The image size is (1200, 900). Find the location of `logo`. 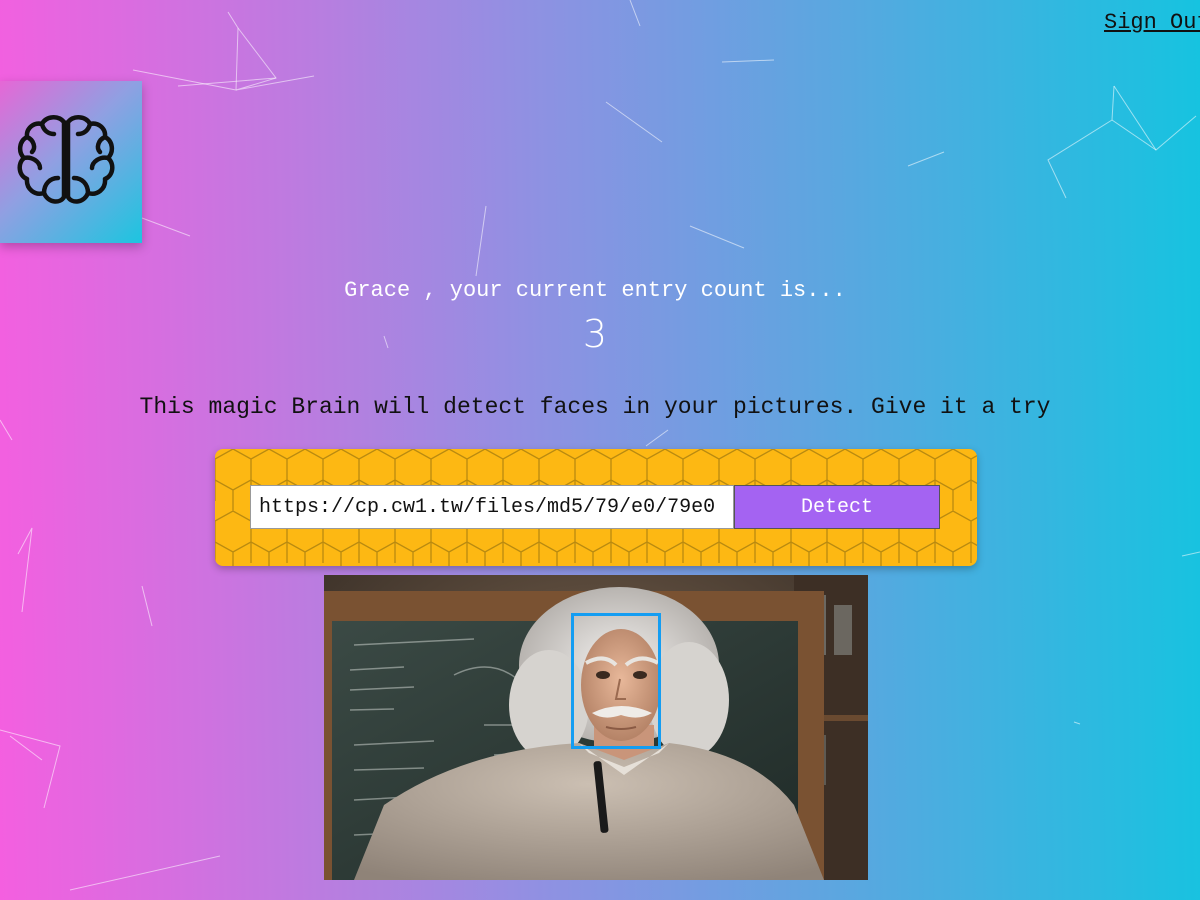

logo is located at coordinates (71, 162).